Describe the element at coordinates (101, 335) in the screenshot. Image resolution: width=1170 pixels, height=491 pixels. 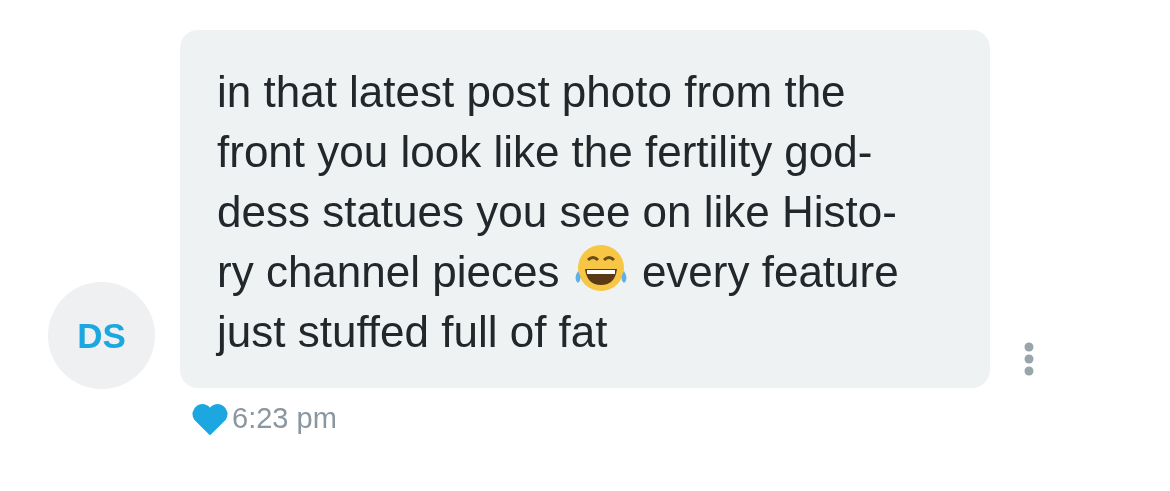
I see `avatar: DS` at that location.